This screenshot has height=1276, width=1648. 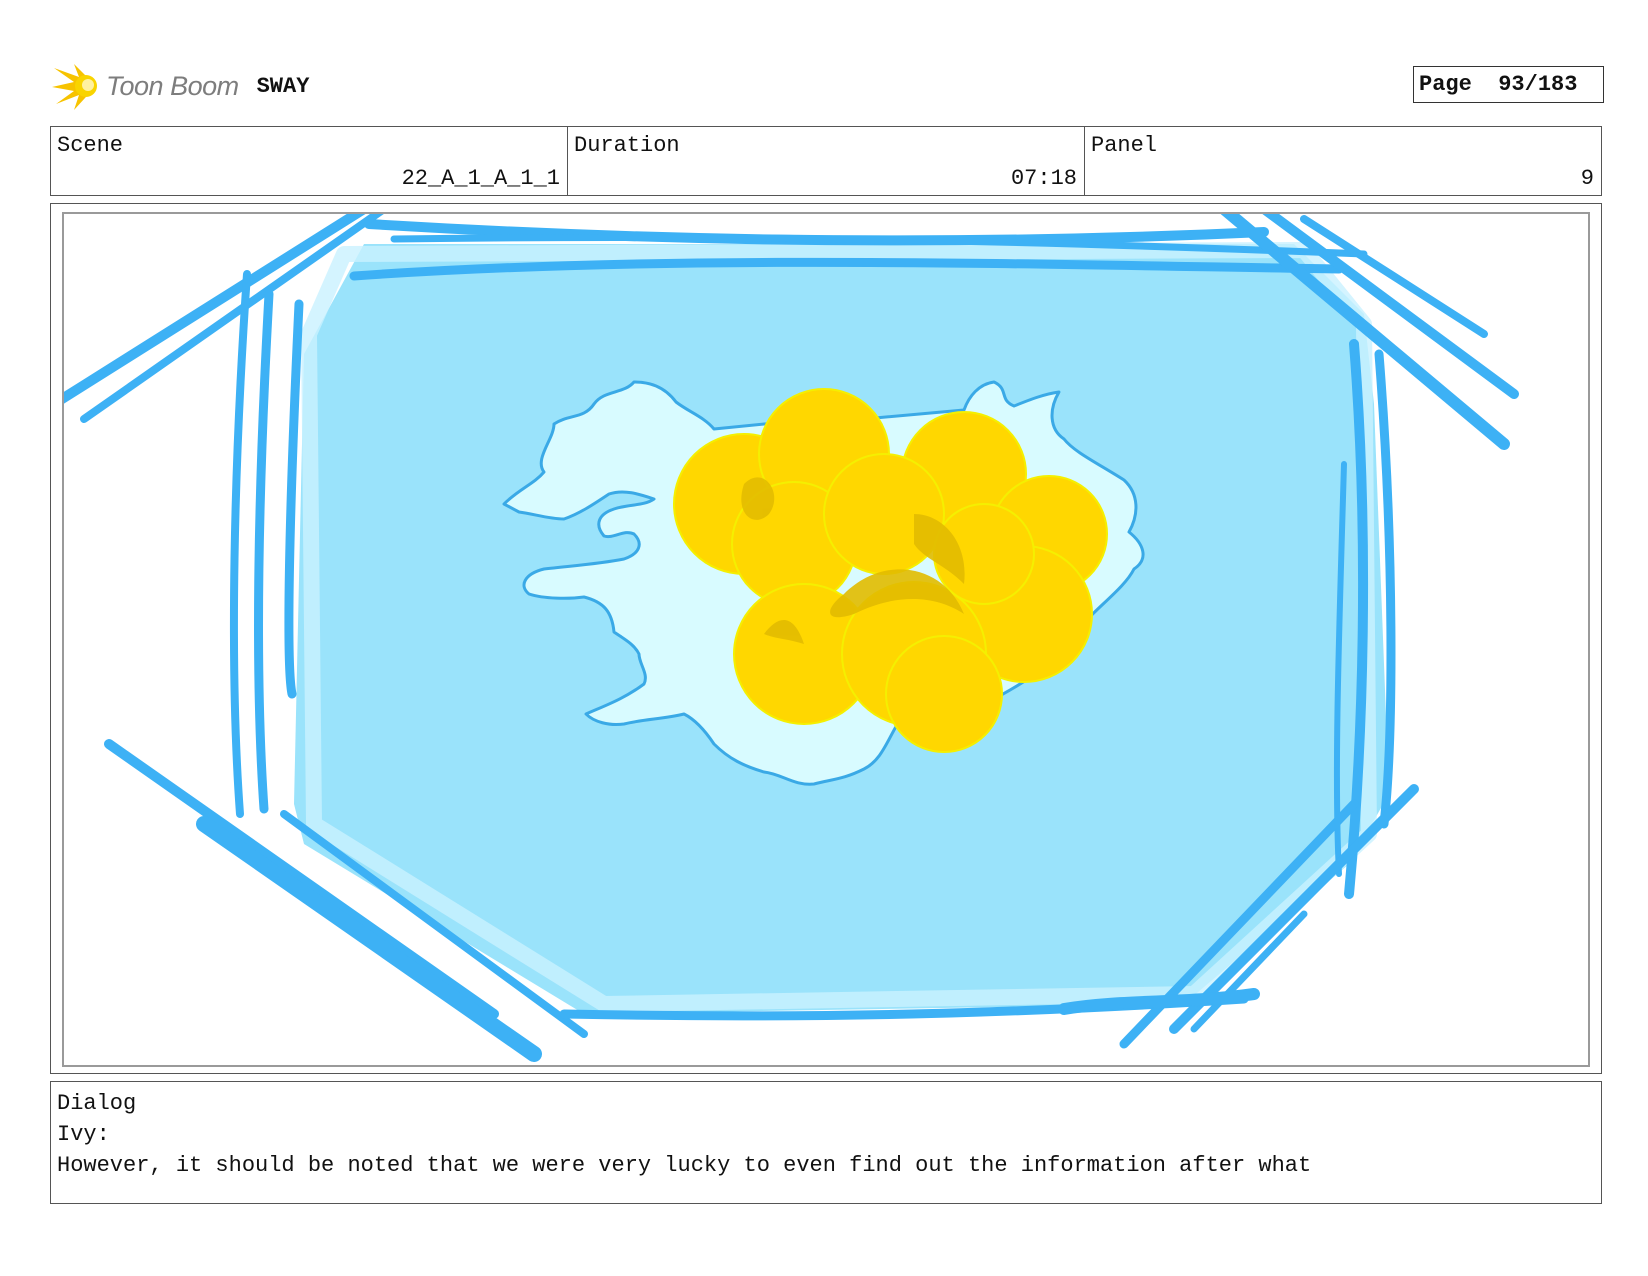 What do you see at coordinates (74, 87) in the screenshot?
I see `starburst-icon` at bounding box center [74, 87].